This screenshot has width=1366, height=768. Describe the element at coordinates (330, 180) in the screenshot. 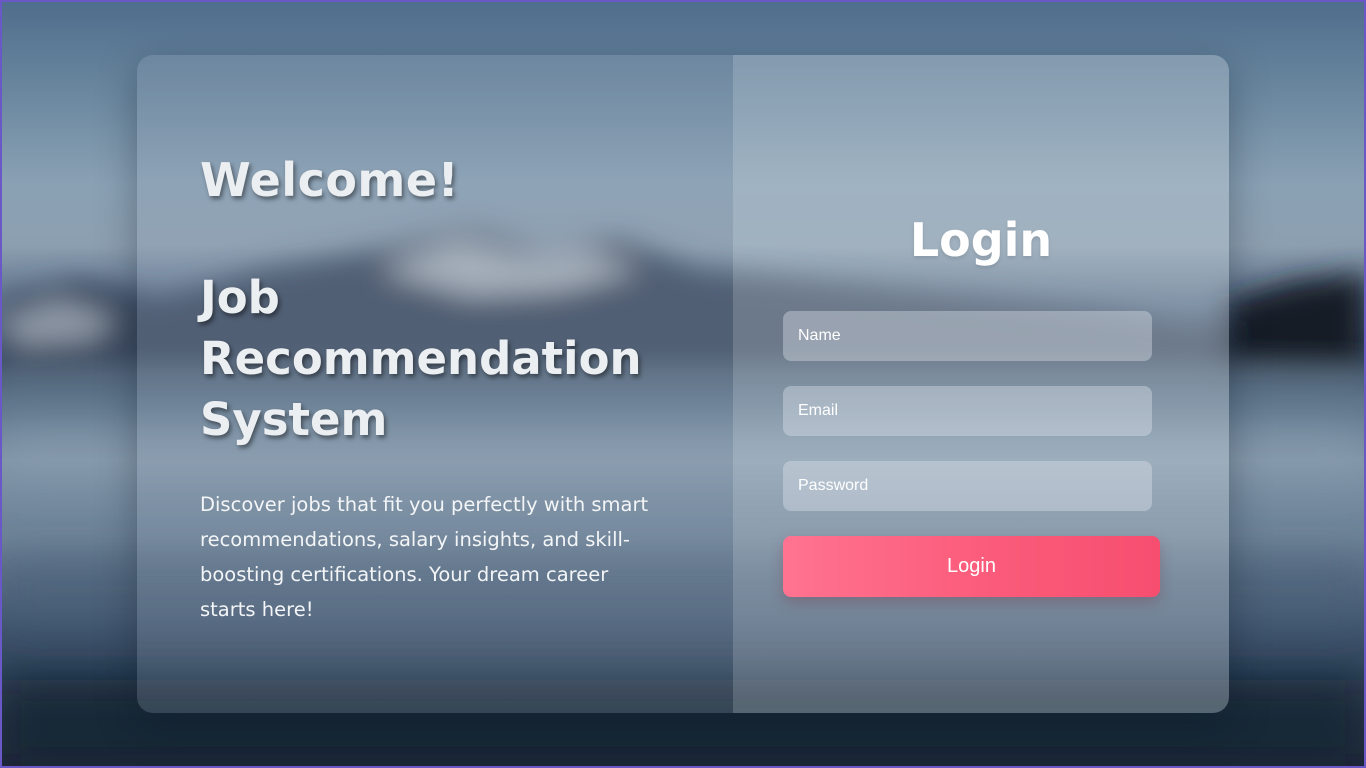

I see `welcome-heading: Welcome!` at that location.